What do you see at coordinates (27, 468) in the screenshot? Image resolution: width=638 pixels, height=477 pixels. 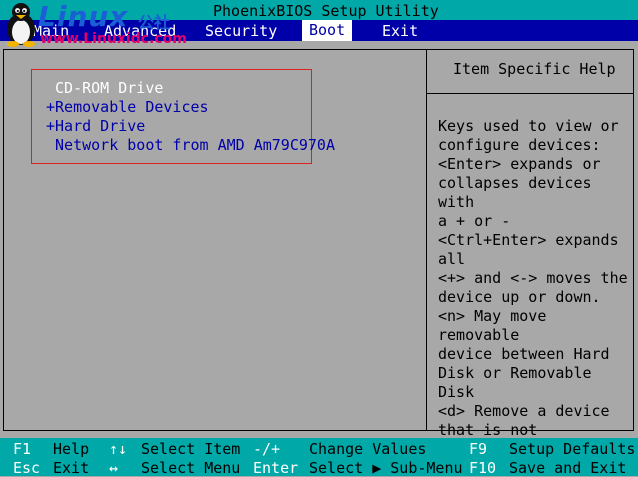 I see `key-esc: Esc` at bounding box center [27, 468].